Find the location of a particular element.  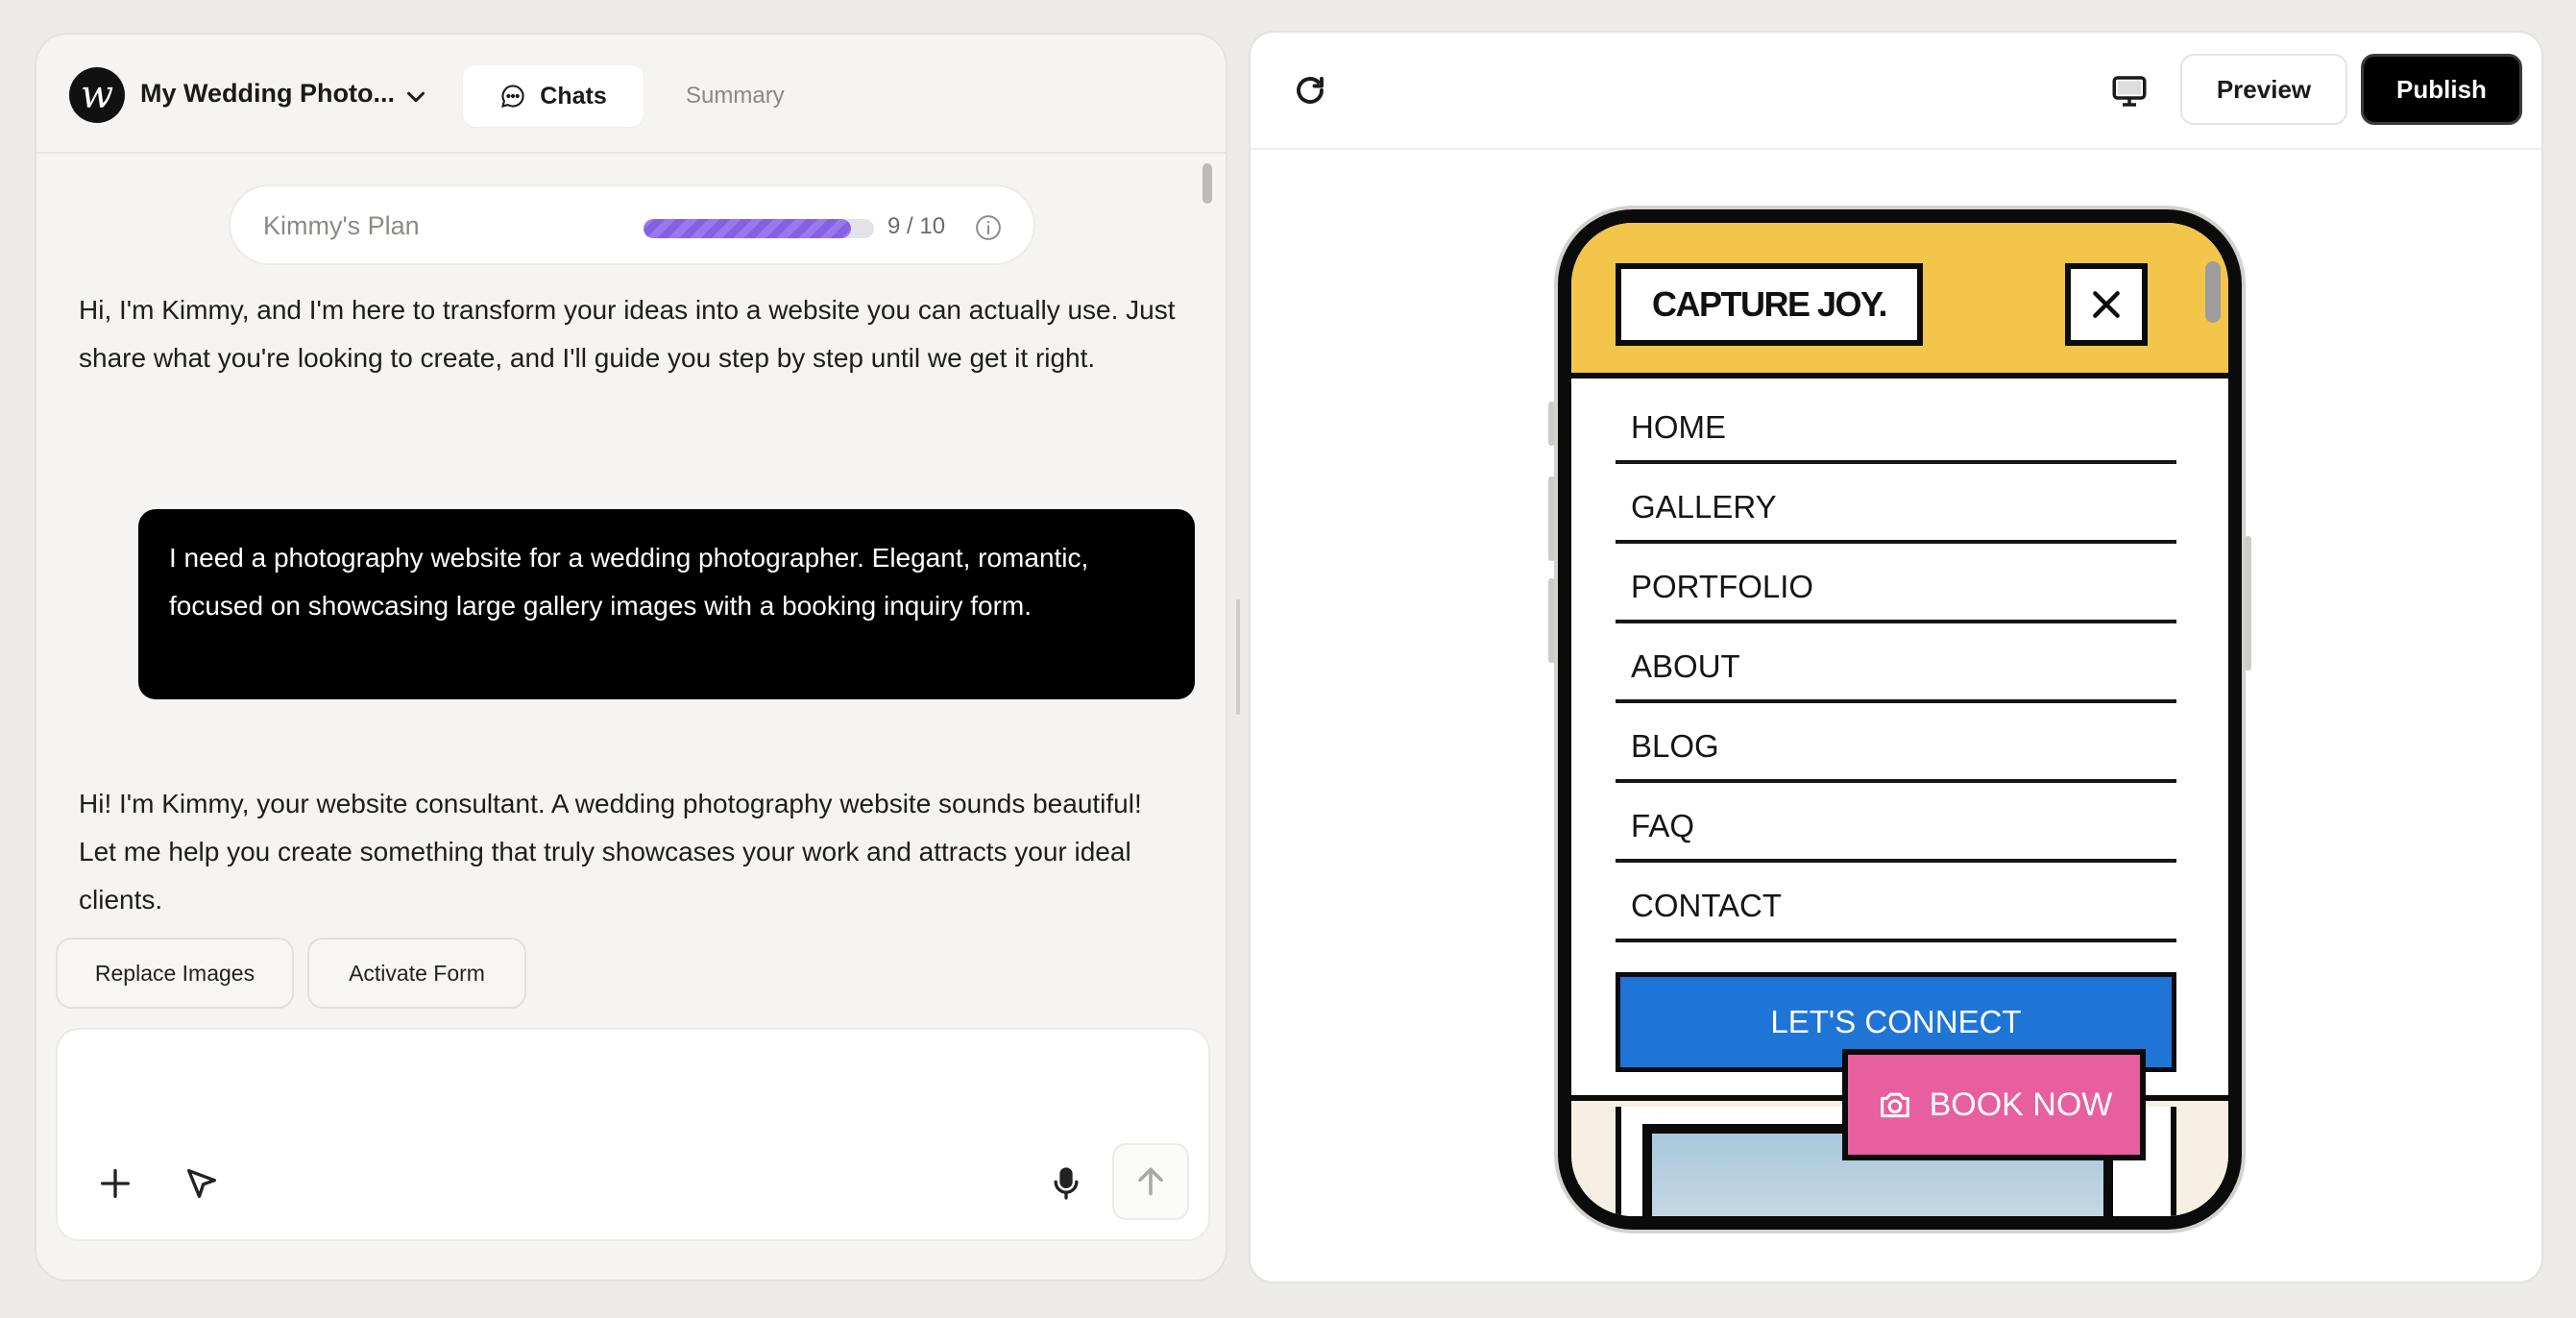

book-now-label: BOOK NOW is located at coordinates (2021, 1104).